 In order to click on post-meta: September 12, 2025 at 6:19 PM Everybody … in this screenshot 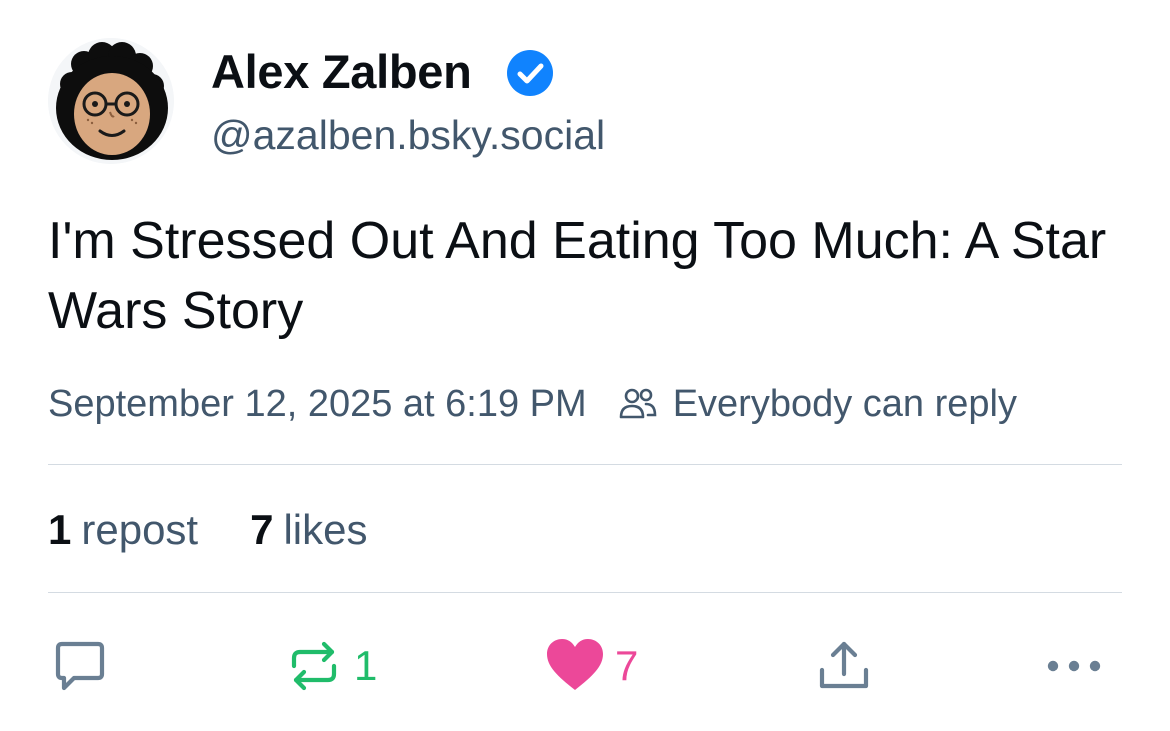, I will do `click(532, 404)`.